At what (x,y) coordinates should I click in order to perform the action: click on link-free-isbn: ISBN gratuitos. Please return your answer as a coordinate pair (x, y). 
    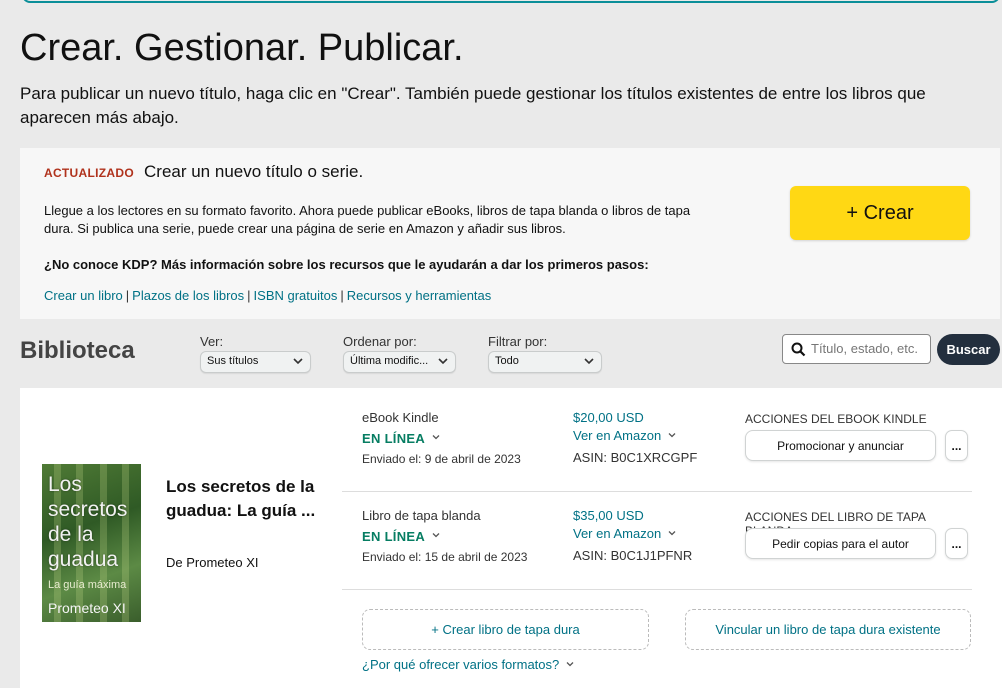
    Looking at the image, I should click on (296, 295).